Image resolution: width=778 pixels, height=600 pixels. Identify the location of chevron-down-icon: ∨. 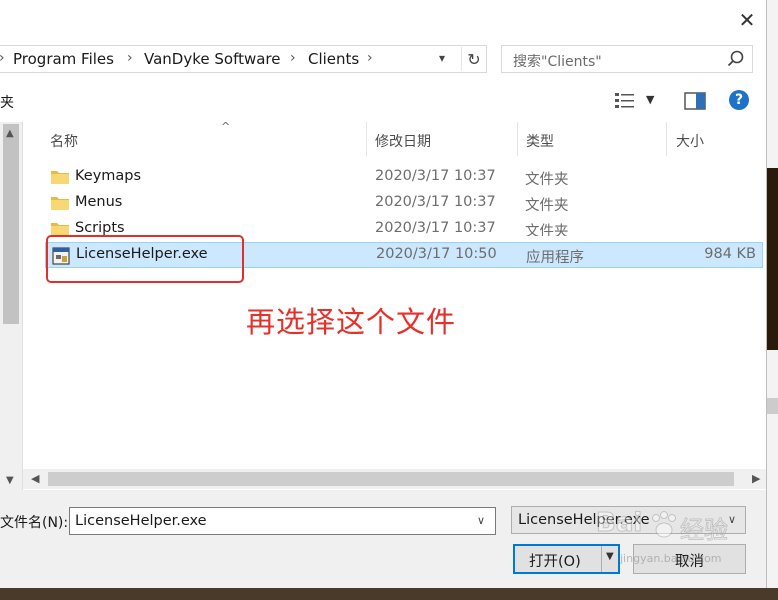
(481, 520).